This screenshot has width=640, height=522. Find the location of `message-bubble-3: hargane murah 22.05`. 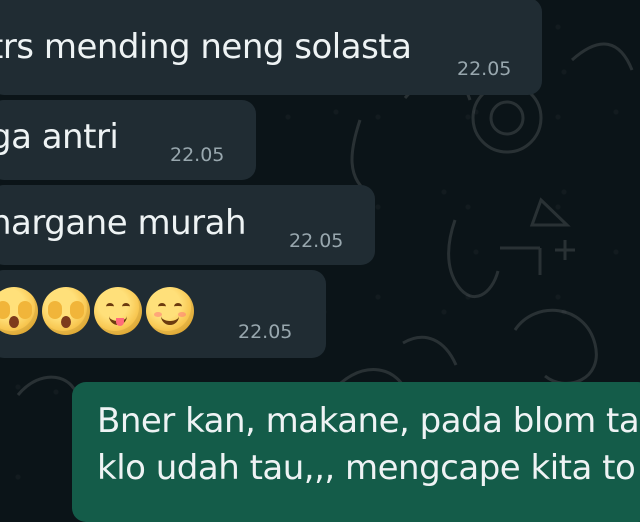

message-bubble-3: hargane murah 22.05 is located at coordinates (187, 225).